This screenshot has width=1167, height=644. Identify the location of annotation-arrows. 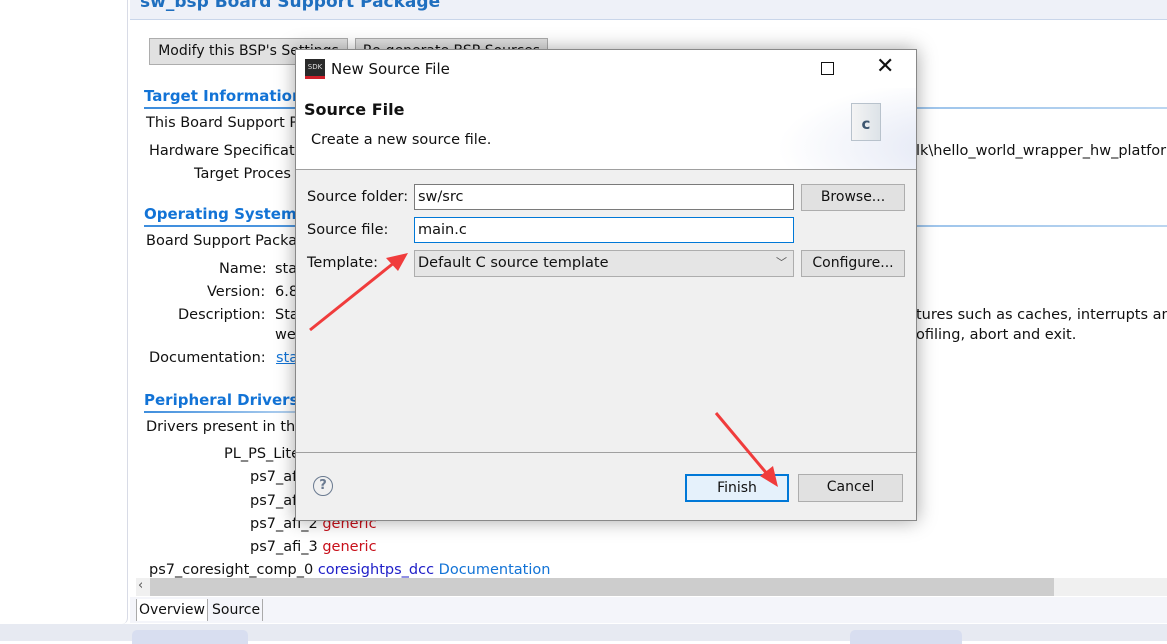
(543, 370).